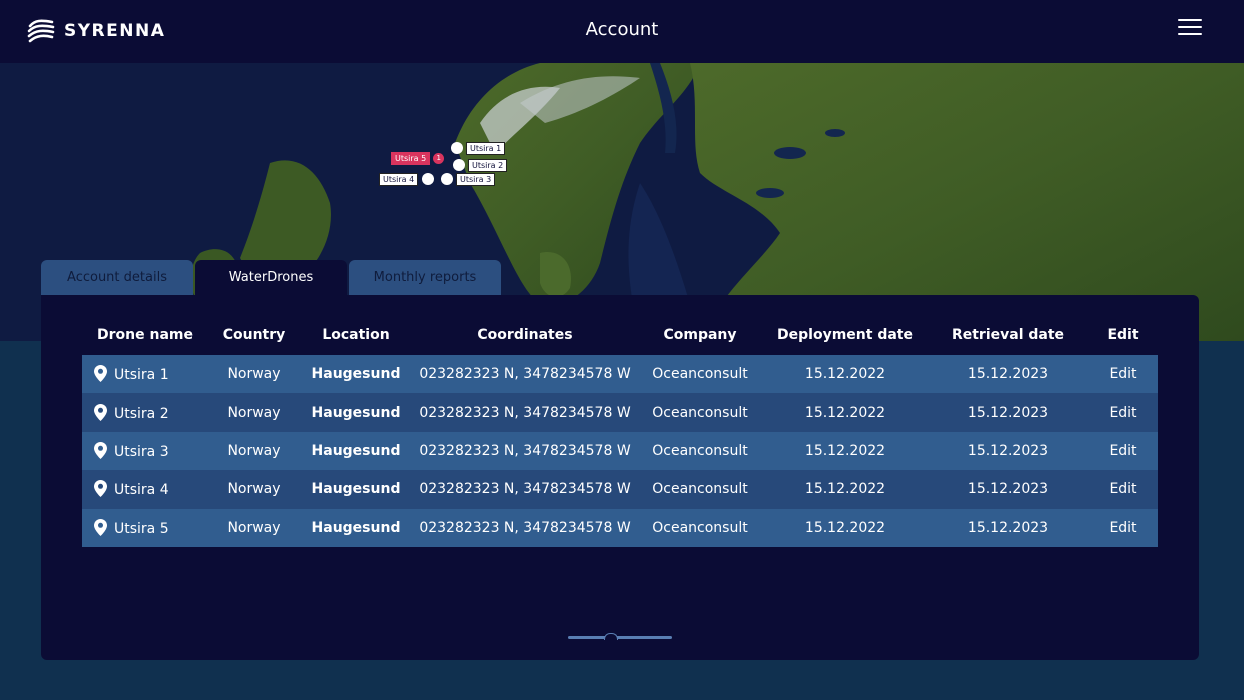 The width and height of the screenshot is (1244, 700). What do you see at coordinates (611, 636) in the screenshot?
I see `scrollbar-handle` at bounding box center [611, 636].